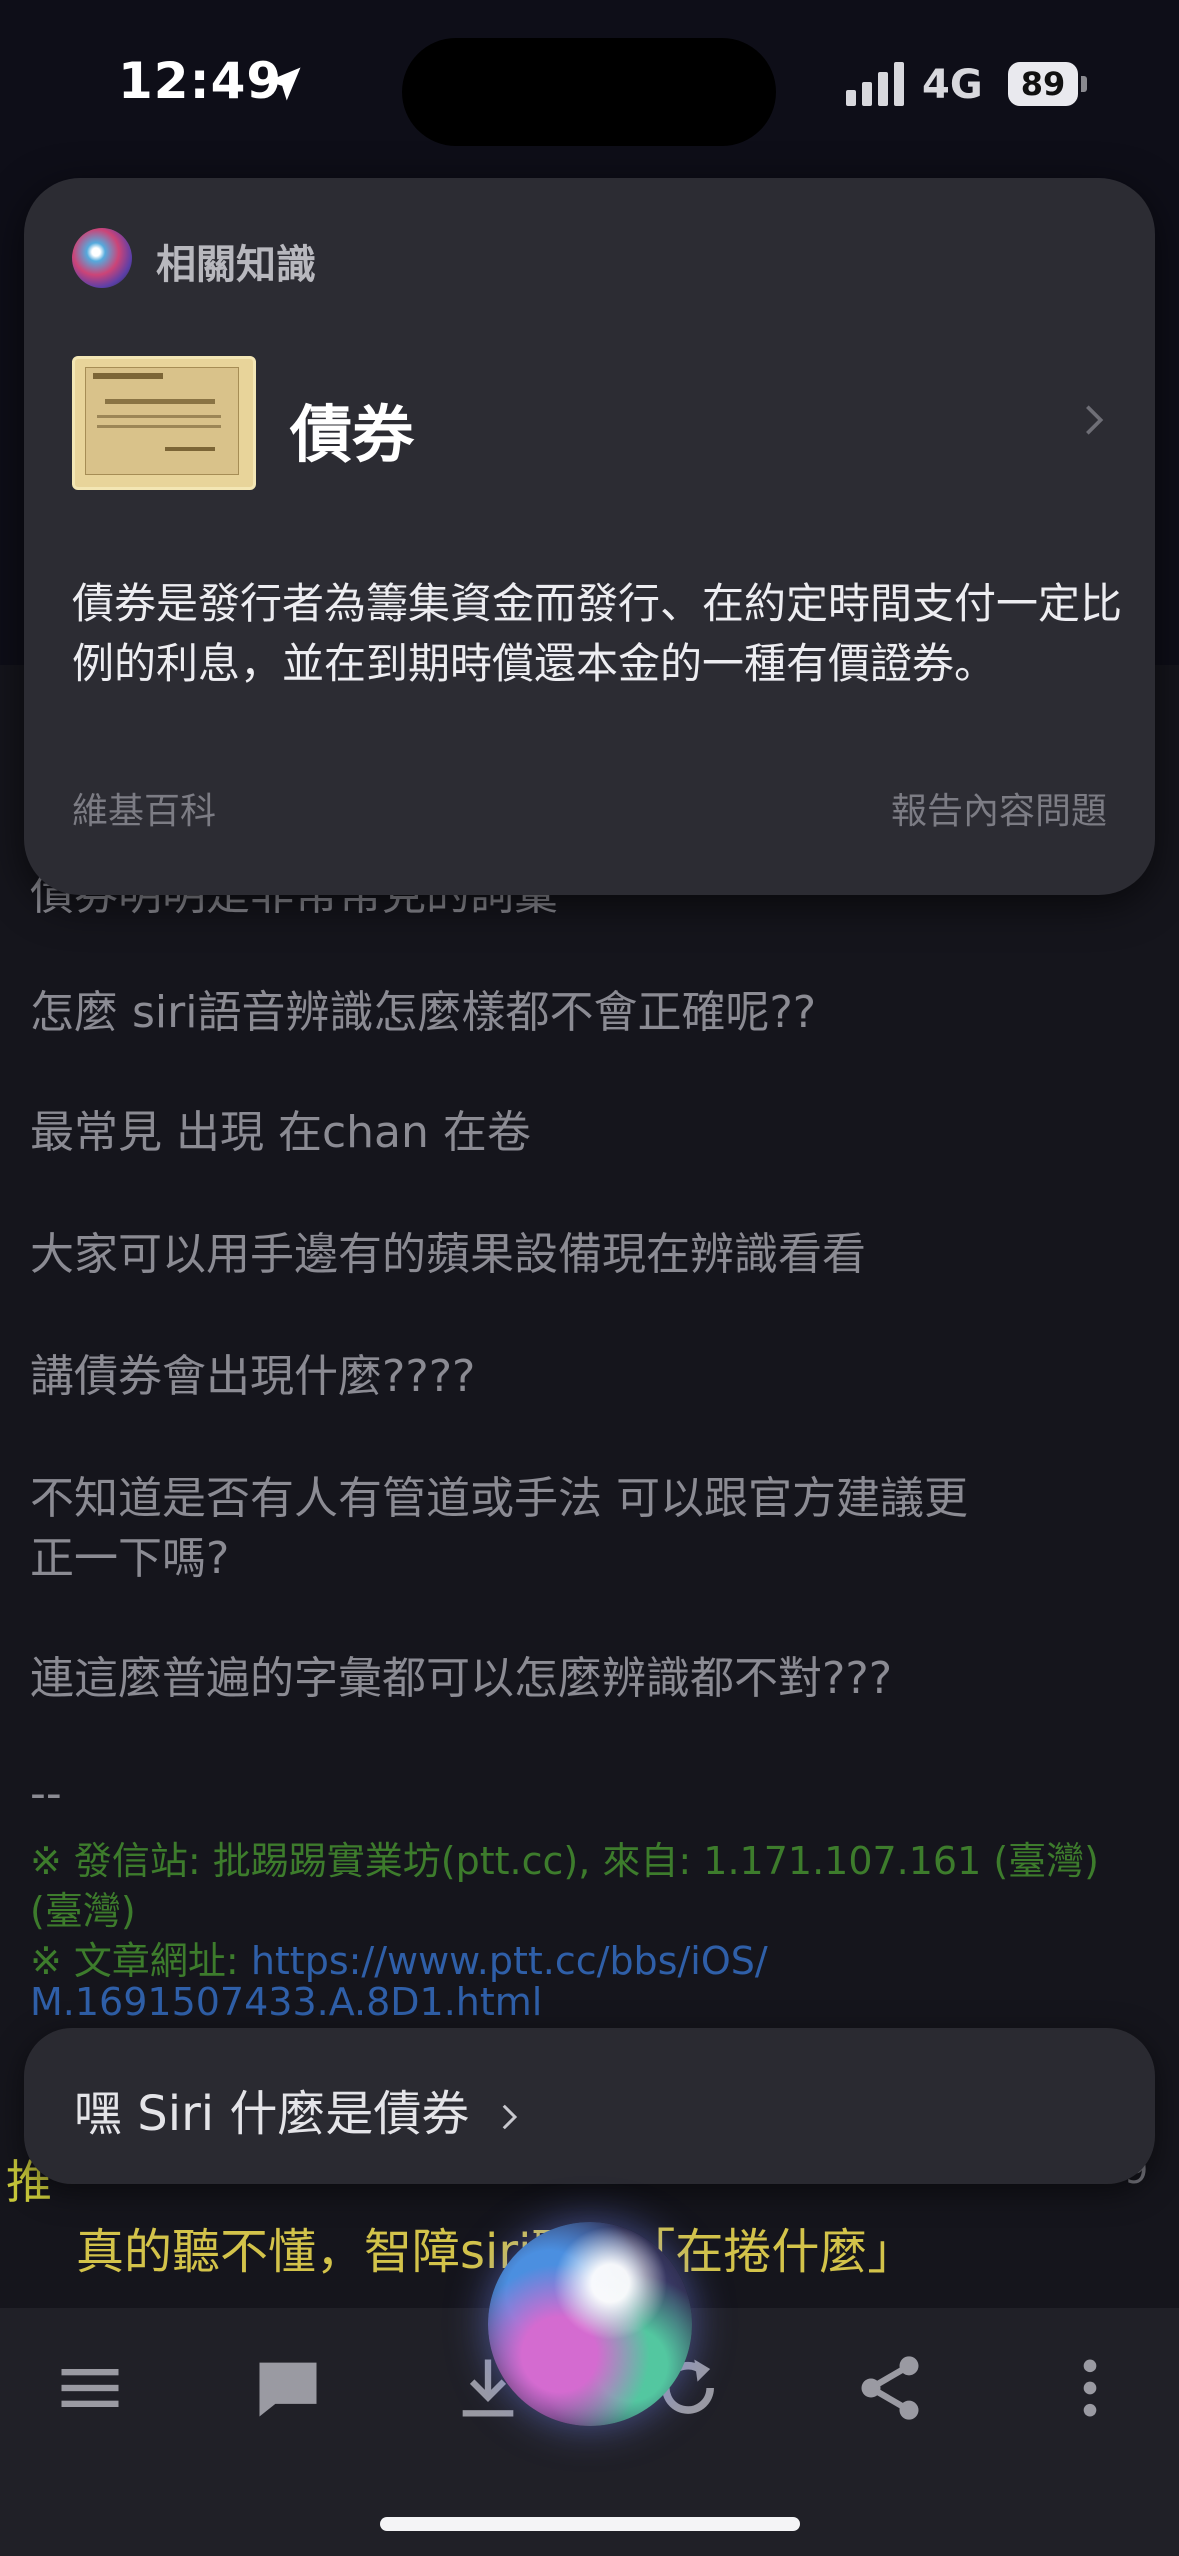 This screenshot has height=2556, width=1179. Describe the element at coordinates (499, 1498) in the screenshot. I see `article-line: 不知道是否有人有管道或手法 可以跟官方建議更` at that location.